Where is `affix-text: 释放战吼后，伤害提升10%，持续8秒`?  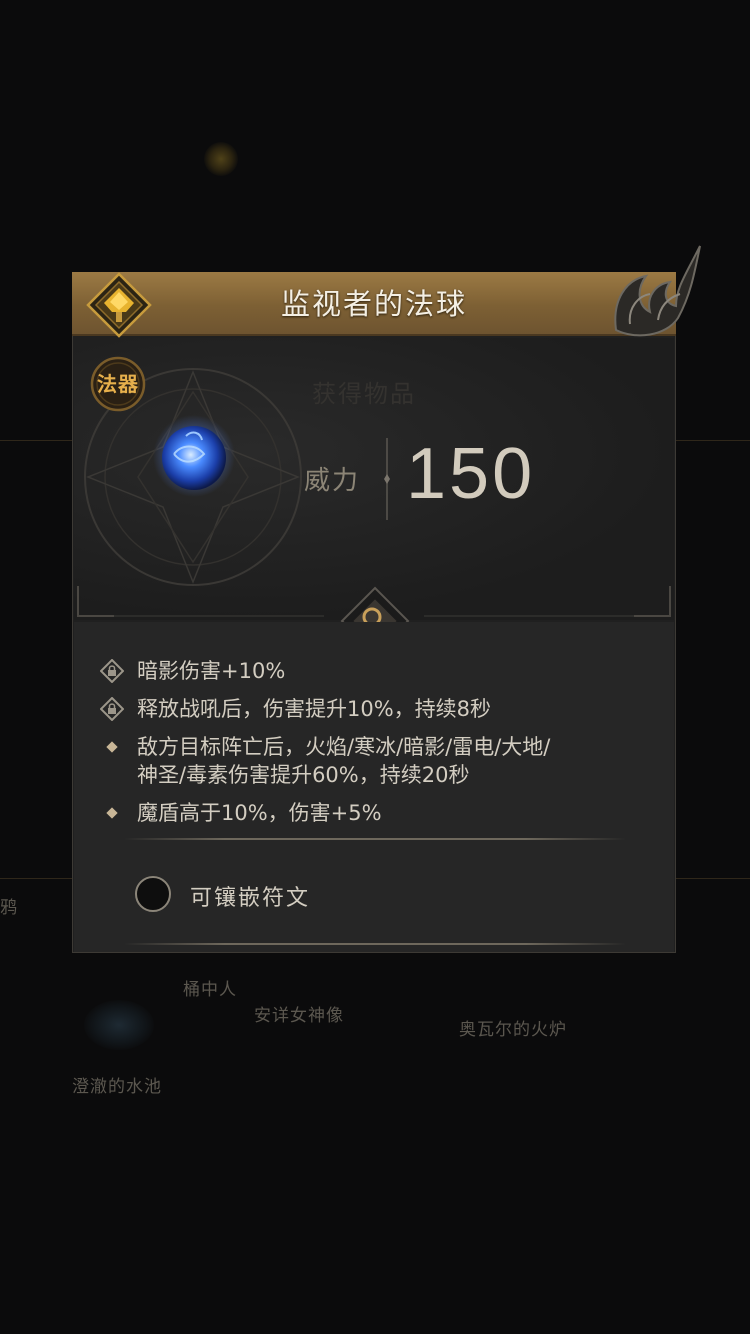
affix-text: 释放战吼后，伤害提升10%，持续8秒 is located at coordinates (314, 709).